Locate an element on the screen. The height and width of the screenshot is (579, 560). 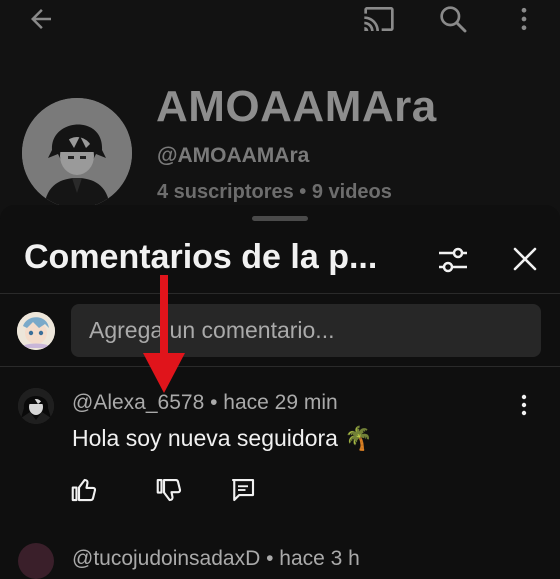
anime-avatar-icon is located at coordinates (77, 153).